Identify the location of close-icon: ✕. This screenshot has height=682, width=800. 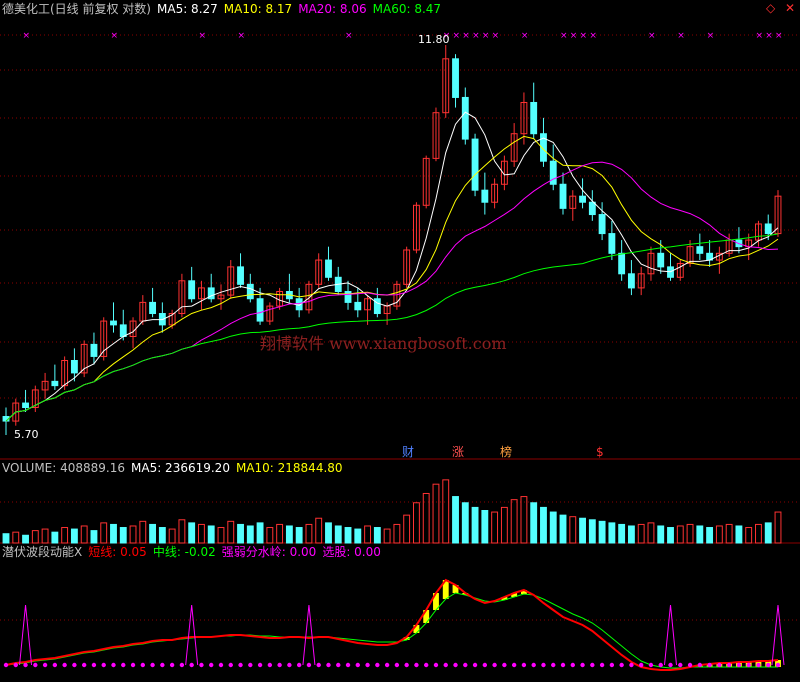
(790, 8).